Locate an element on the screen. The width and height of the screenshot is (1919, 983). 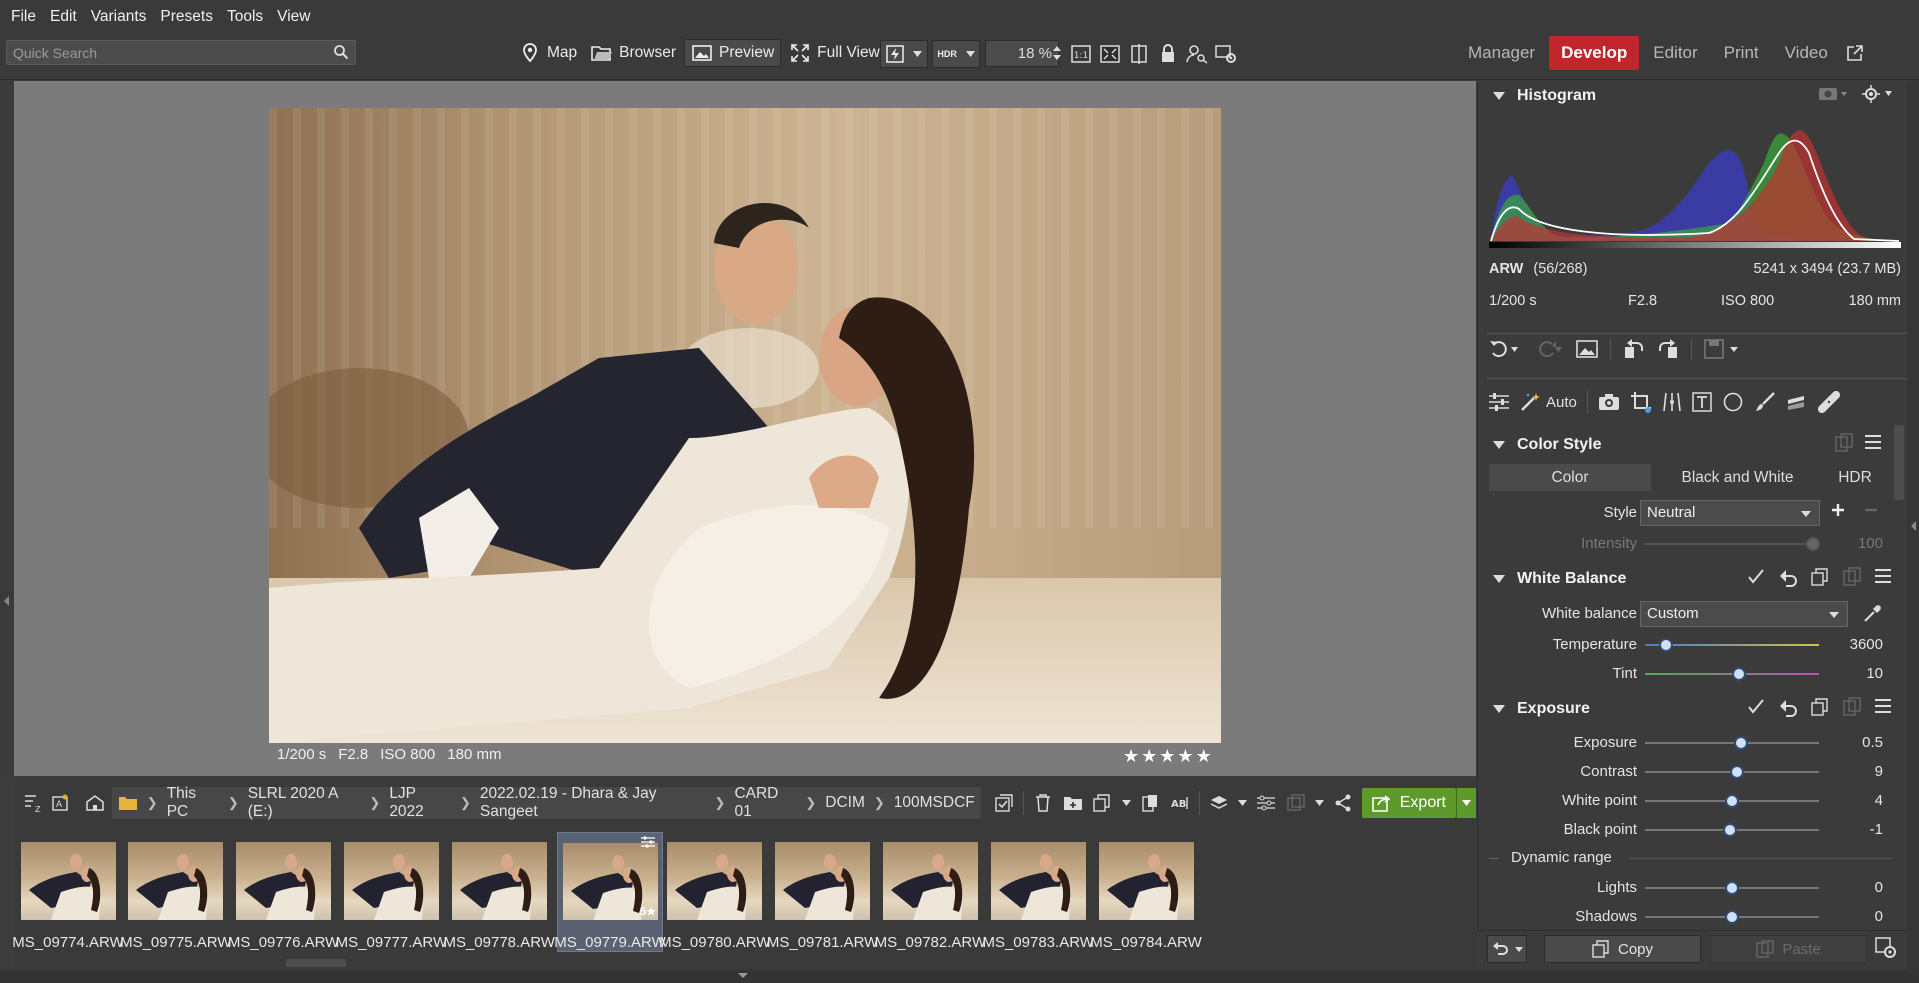
sort-icon: Z is located at coordinates (32, 803).